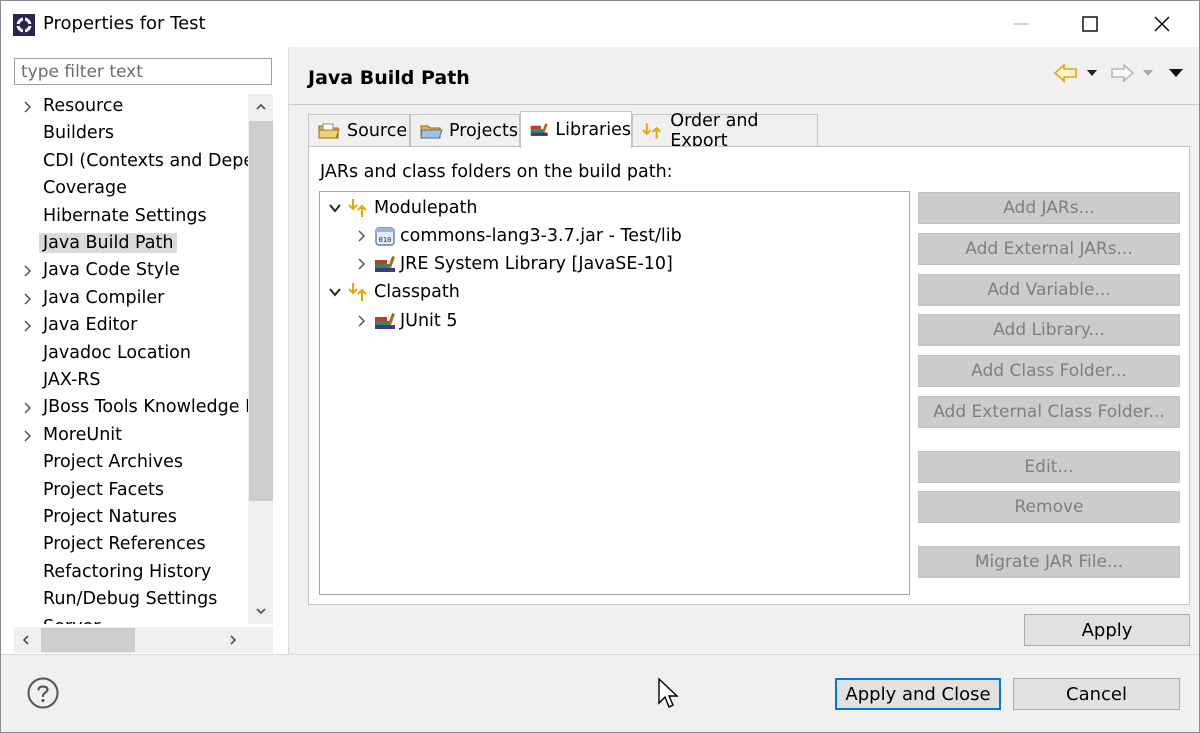 Image resolution: width=1200 pixels, height=733 pixels. Describe the element at coordinates (72, 380) in the screenshot. I see `sidebar-item-label: JAX-RS` at that location.